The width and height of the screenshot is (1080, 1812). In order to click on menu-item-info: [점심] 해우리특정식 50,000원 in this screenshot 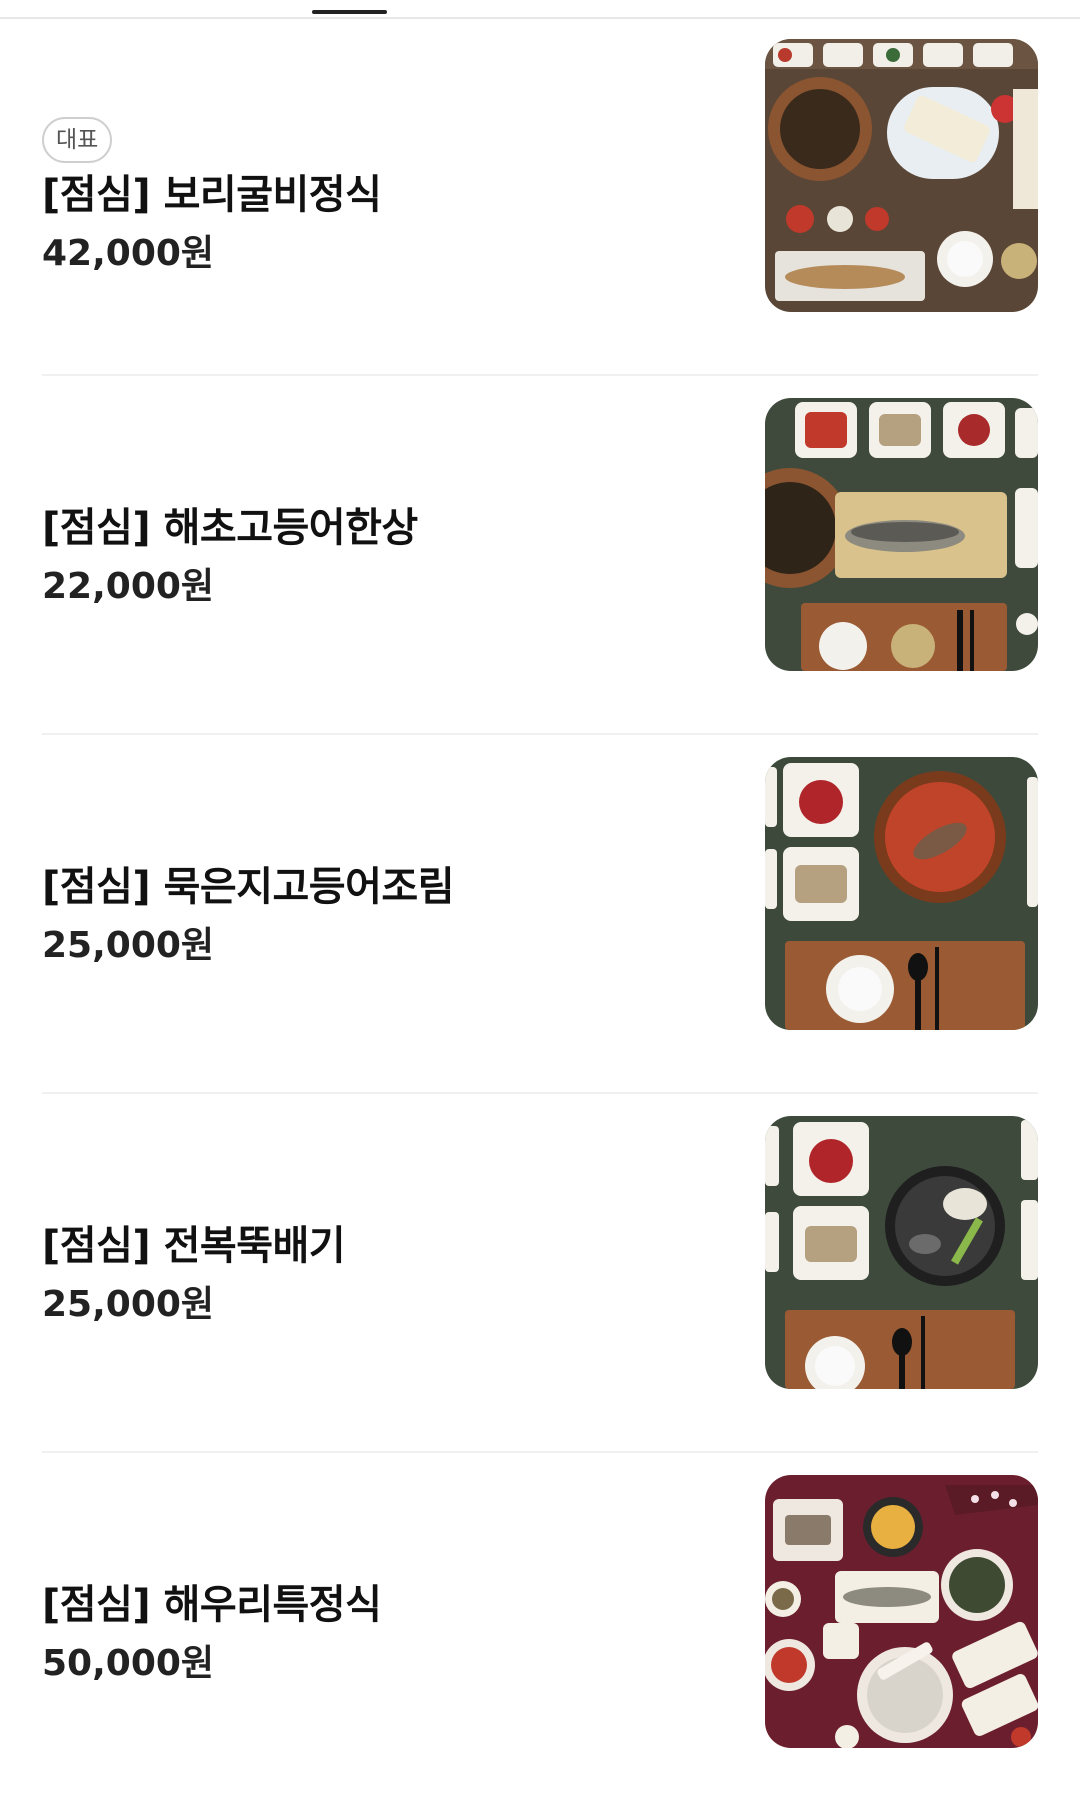, I will do `click(362, 1632)`.